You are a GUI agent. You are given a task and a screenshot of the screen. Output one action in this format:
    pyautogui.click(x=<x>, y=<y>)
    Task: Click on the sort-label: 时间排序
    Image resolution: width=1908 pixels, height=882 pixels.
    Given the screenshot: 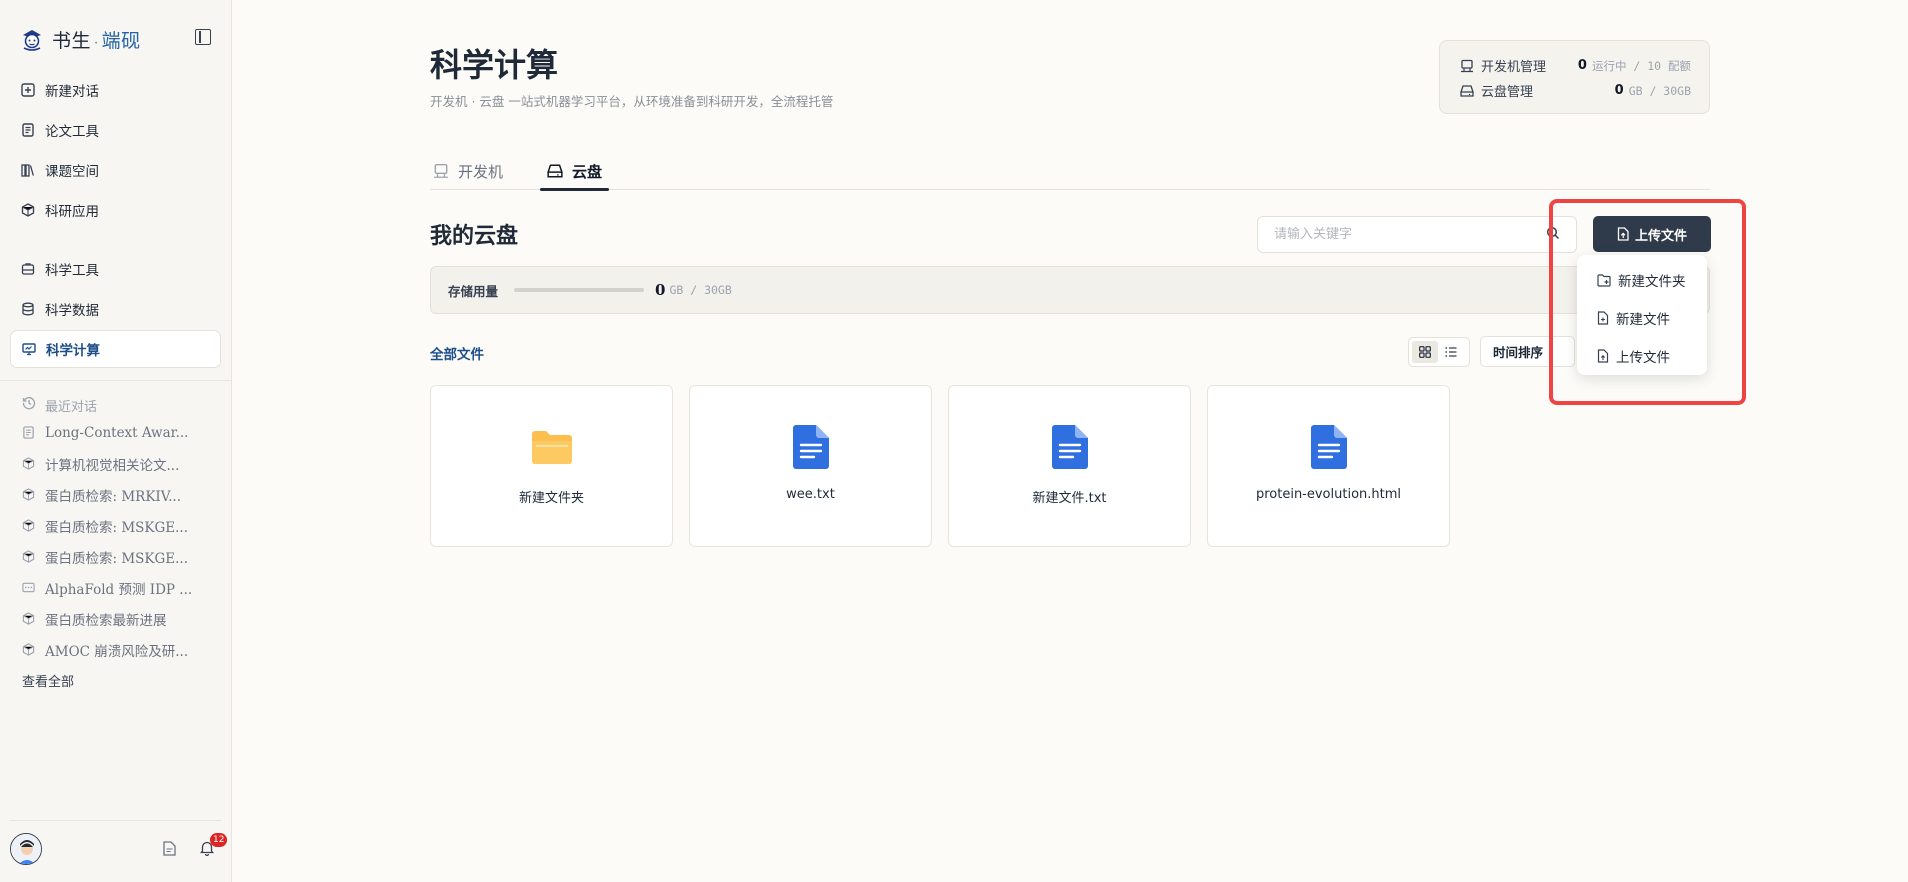 What is the action you would take?
    pyautogui.click(x=1518, y=352)
    